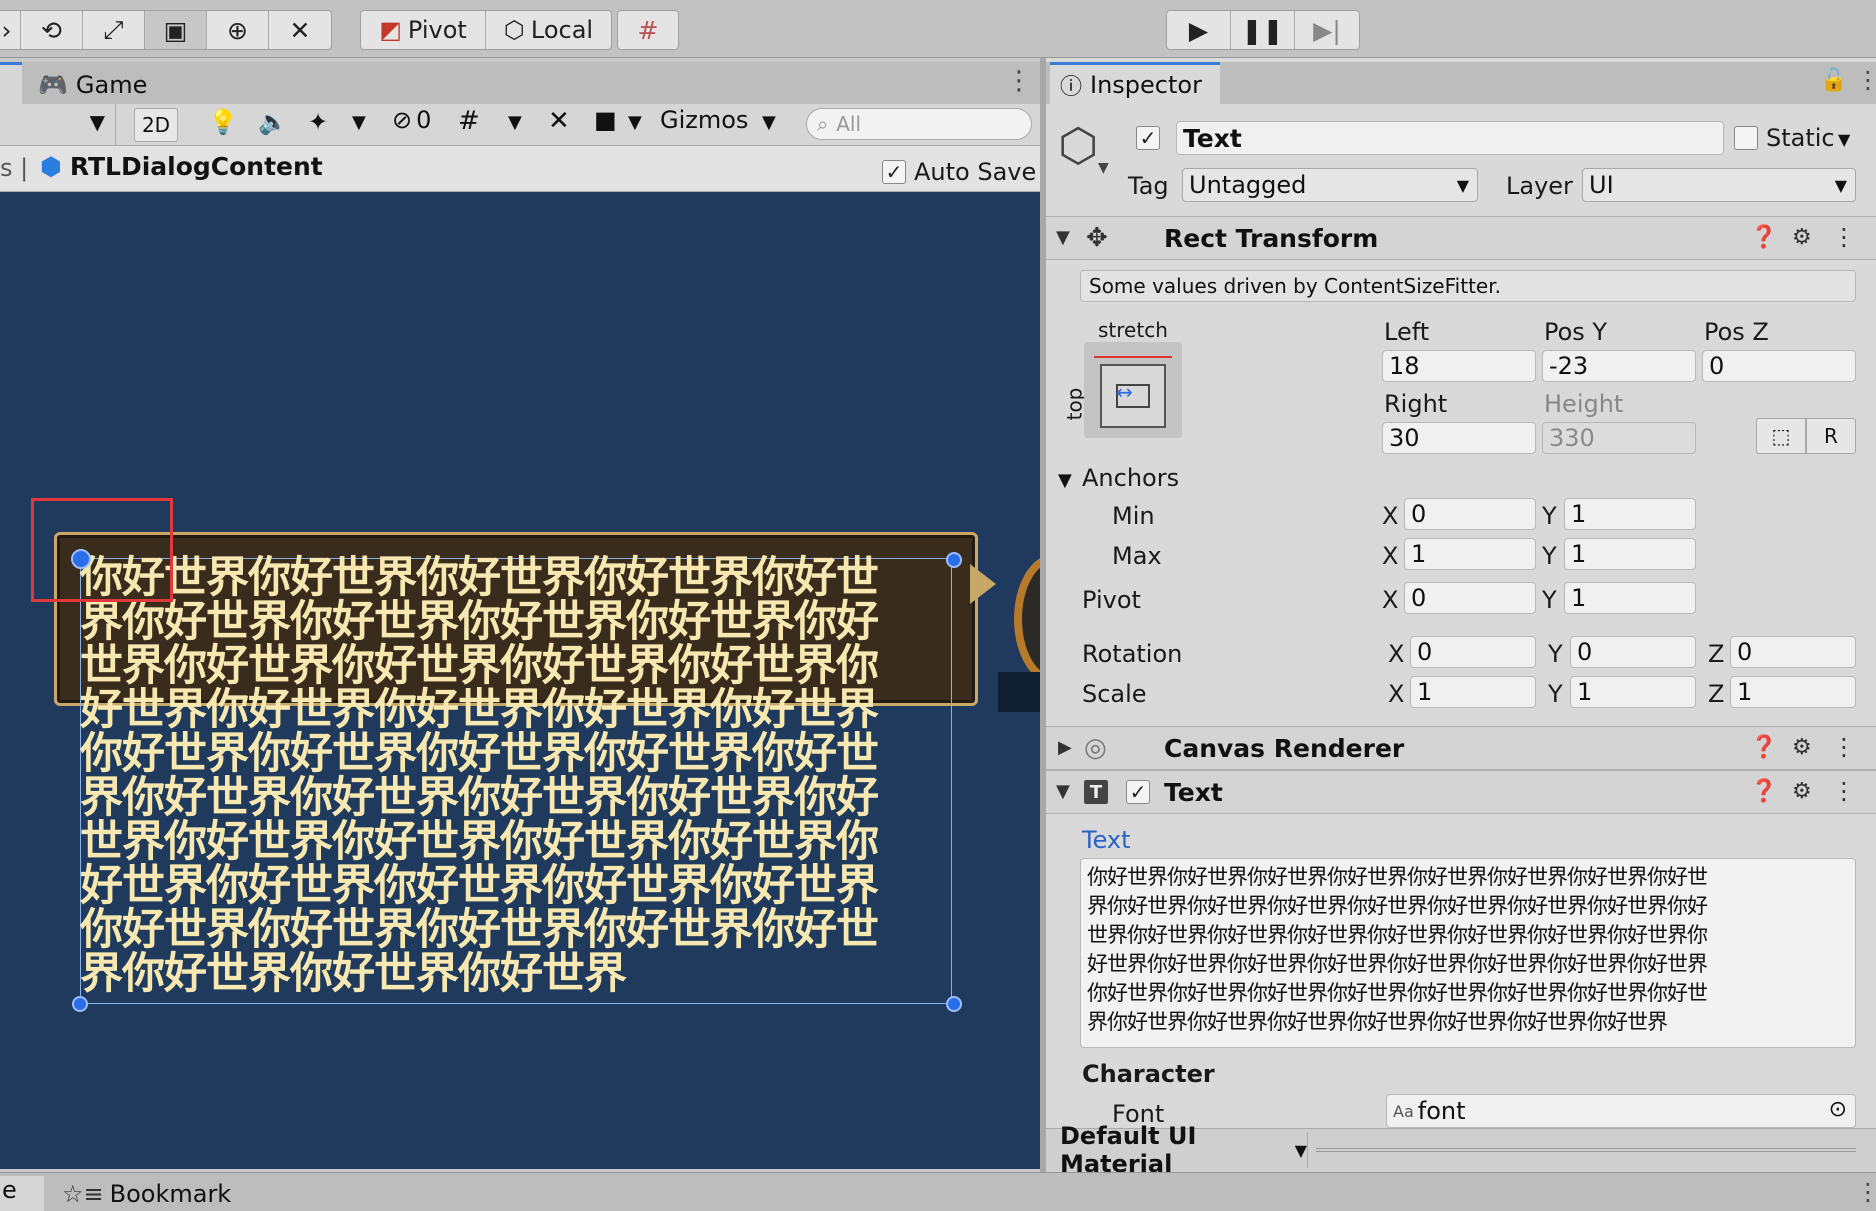 This screenshot has height=1211, width=1876. Describe the element at coordinates (318, 122) in the screenshot. I see `effects-icon: ✦` at that location.